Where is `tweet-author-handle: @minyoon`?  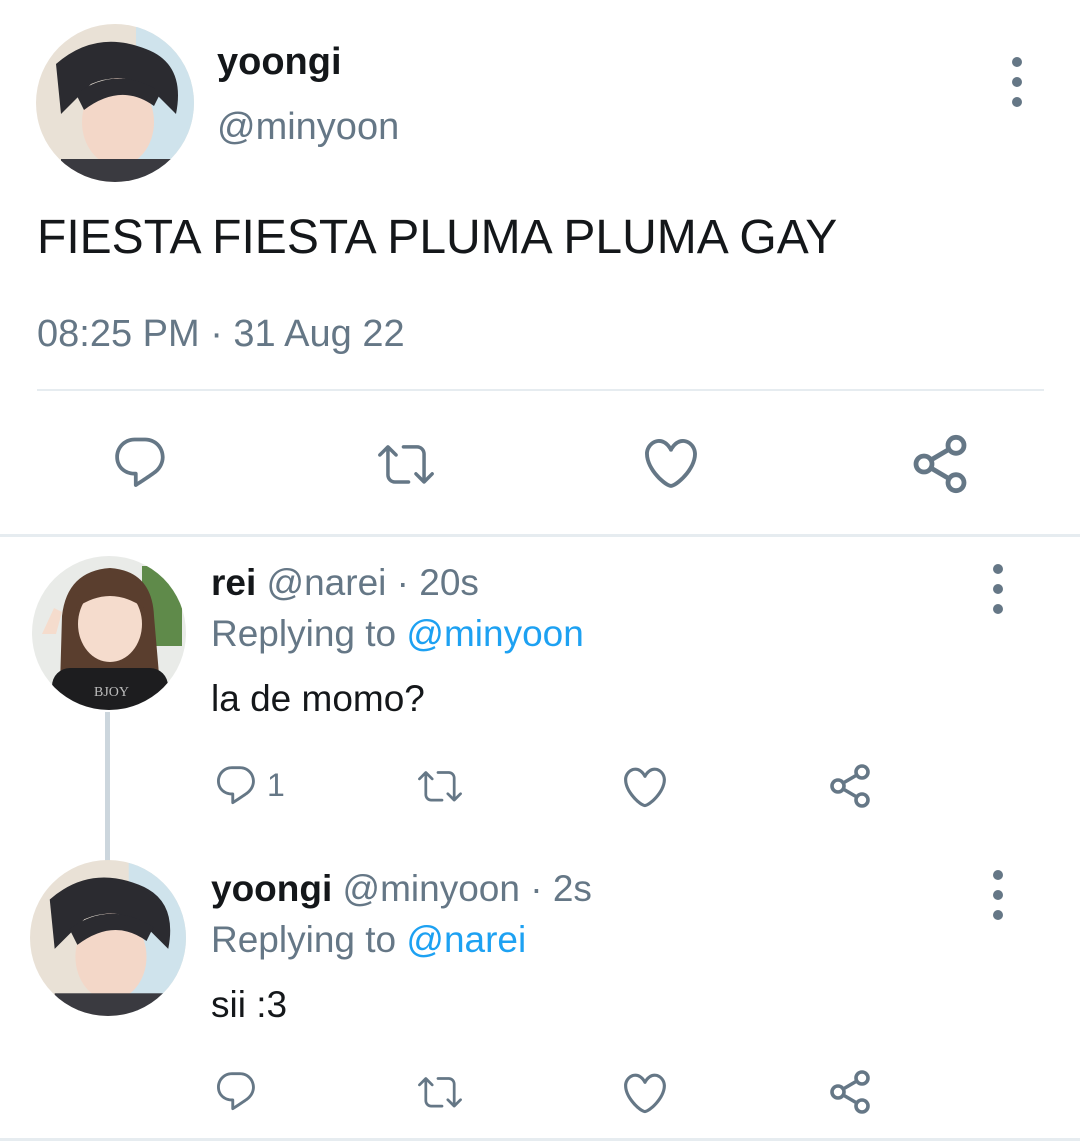
tweet-author-handle: @minyoon is located at coordinates (308, 127).